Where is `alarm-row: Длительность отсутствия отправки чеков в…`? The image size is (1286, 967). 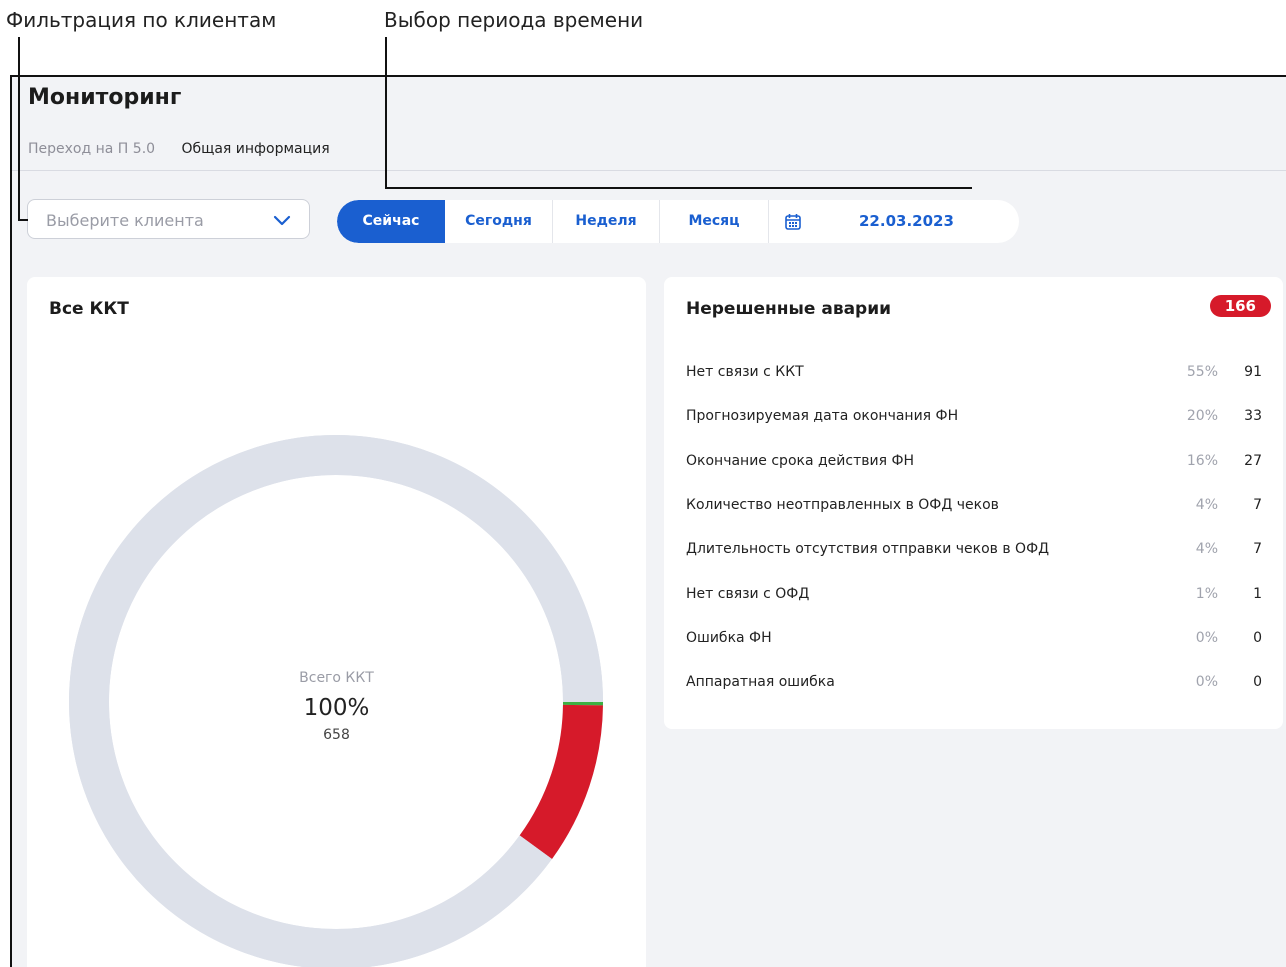
alarm-row: Длительность отсутствия отправки чеков в… is located at coordinates (974, 552).